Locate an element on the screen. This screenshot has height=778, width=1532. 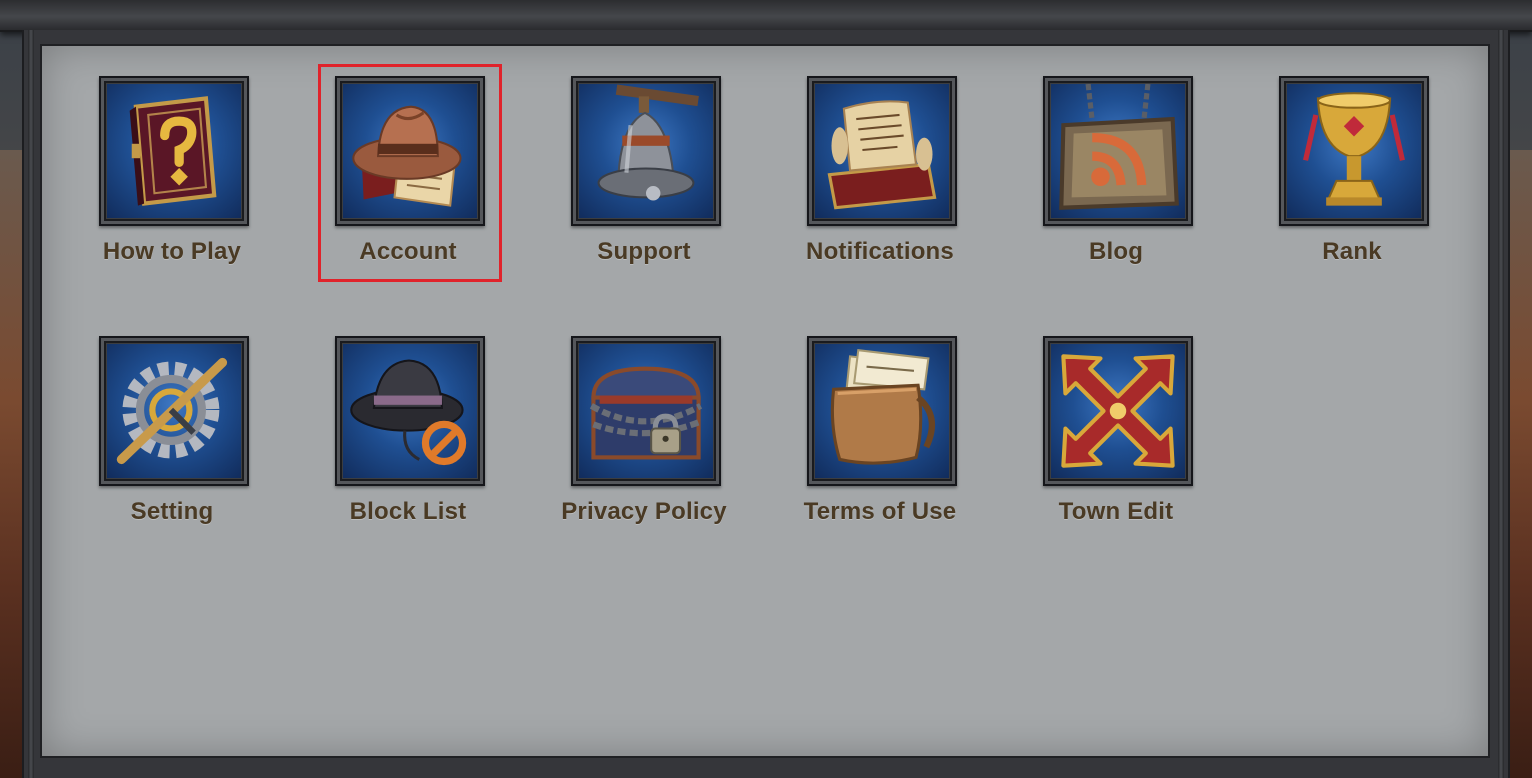
menu-item-label: Town Edit is located at coordinates (1116, 511).